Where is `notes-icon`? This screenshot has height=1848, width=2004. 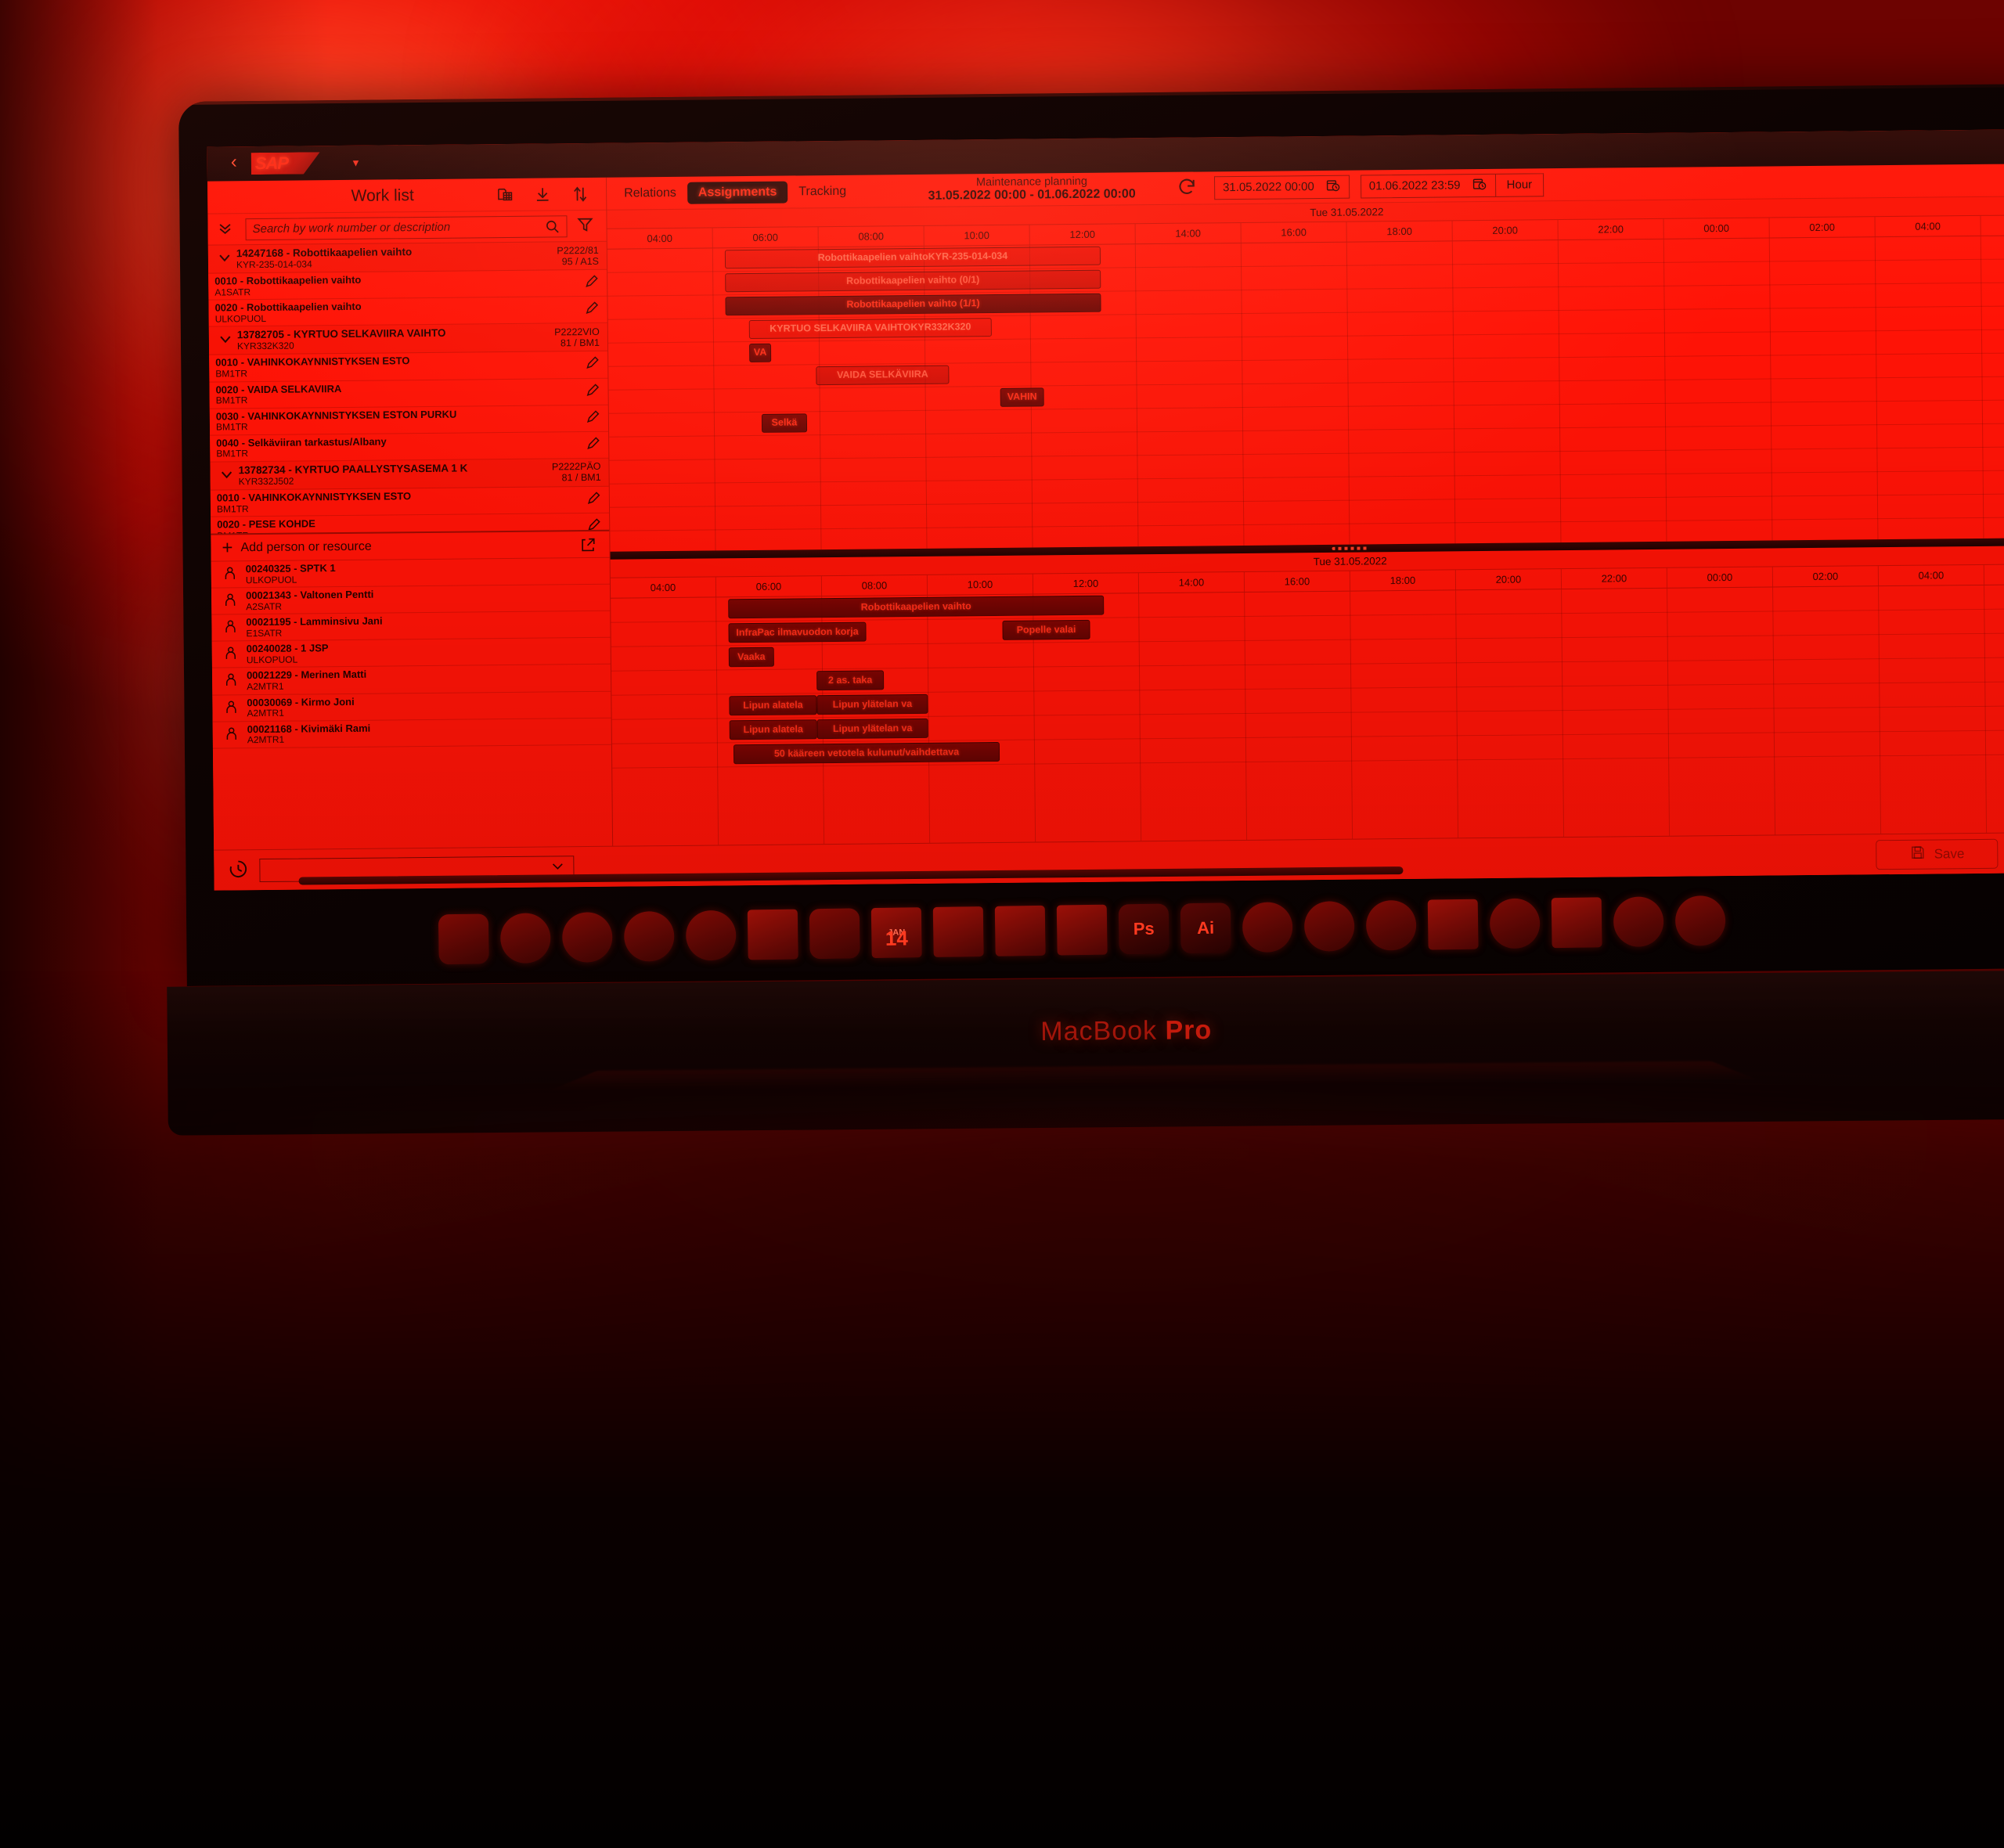 notes-icon is located at coordinates (1453, 925).